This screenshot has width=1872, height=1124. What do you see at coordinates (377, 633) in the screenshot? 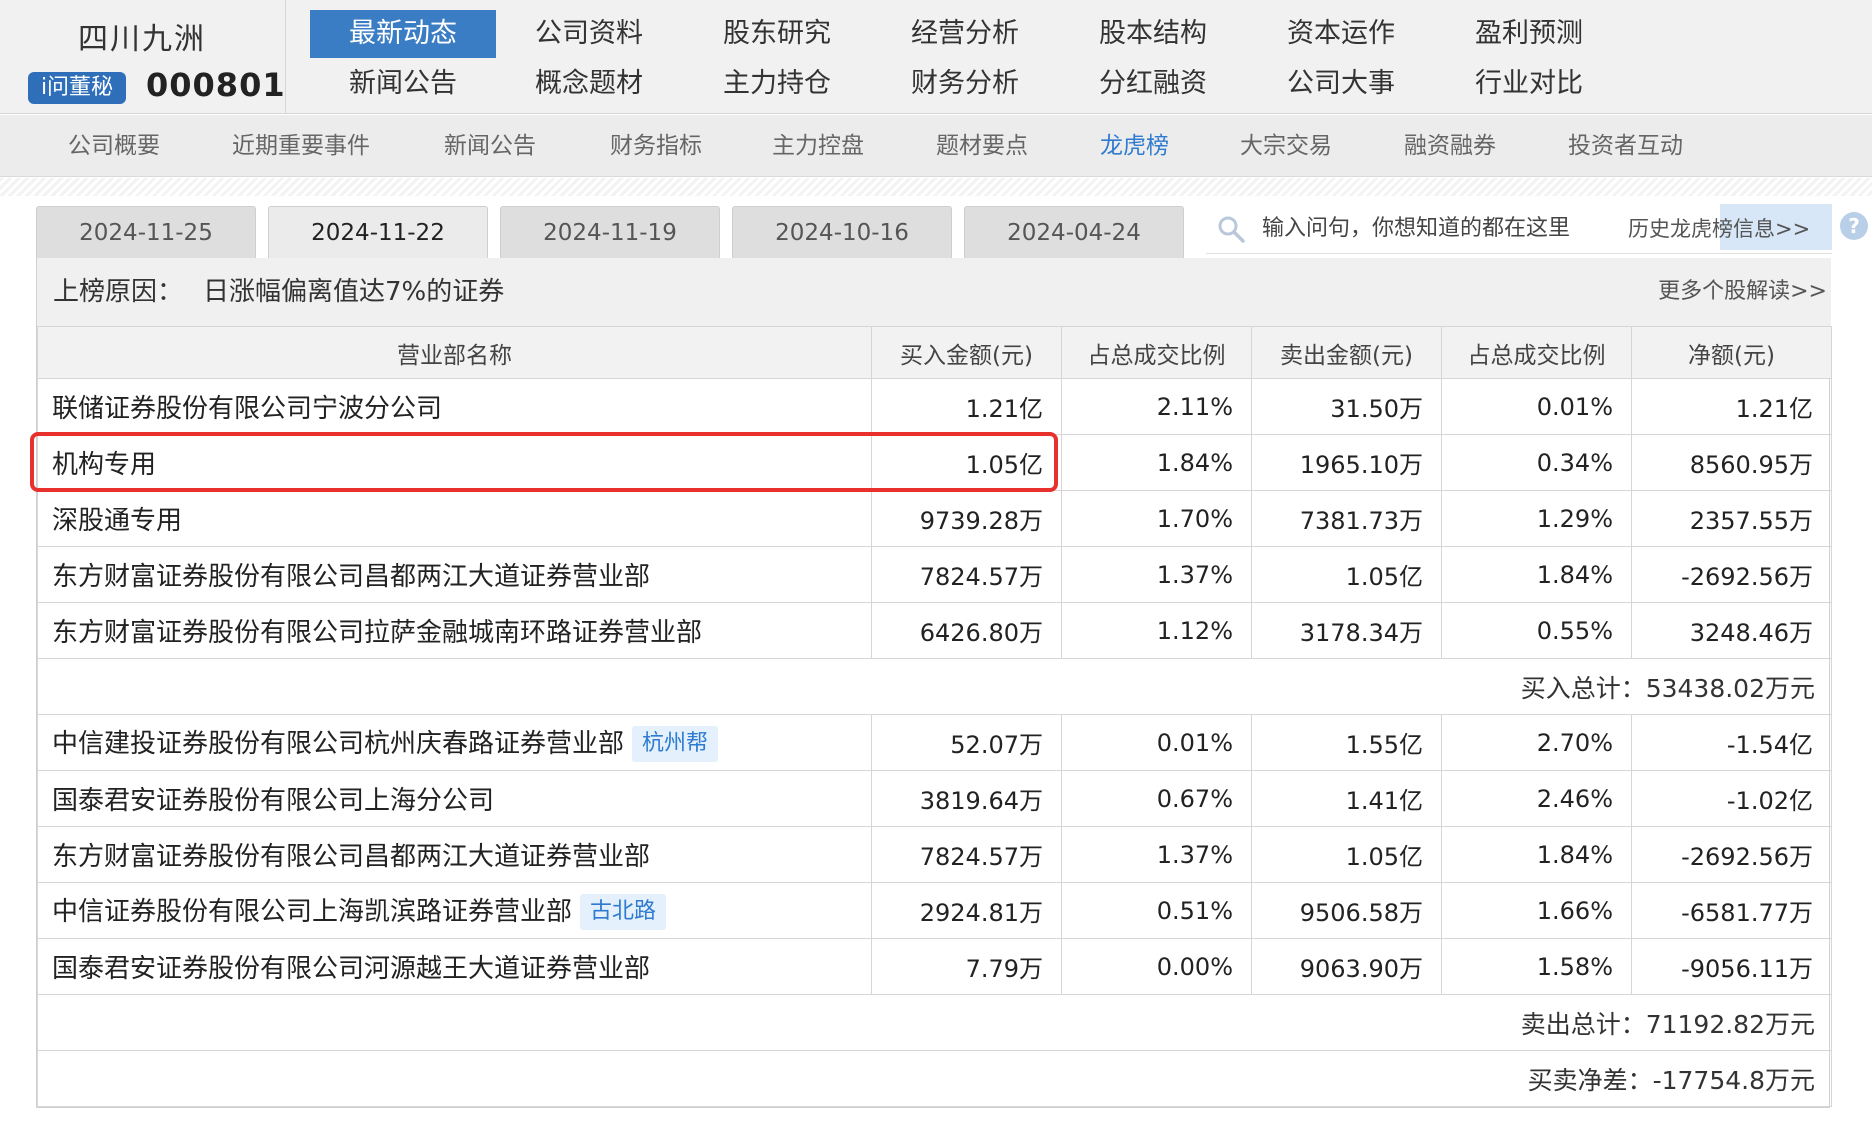
I see `broker-name: 东方财富证券股份有限公司拉萨金融城南环路证券营业部` at bounding box center [377, 633].